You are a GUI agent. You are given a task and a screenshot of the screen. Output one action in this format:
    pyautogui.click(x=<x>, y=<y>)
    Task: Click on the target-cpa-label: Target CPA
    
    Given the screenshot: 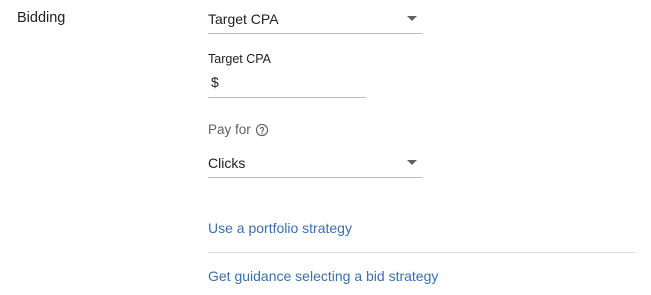 What is the action you would take?
    pyautogui.click(x=239, y=59)
    